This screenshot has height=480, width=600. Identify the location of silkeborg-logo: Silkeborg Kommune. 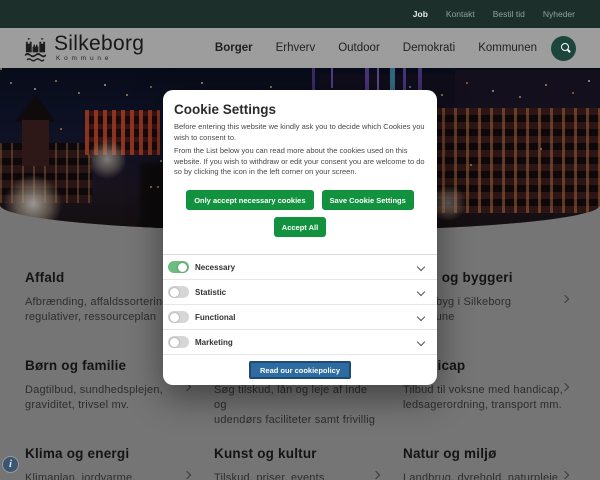
(84, 47).